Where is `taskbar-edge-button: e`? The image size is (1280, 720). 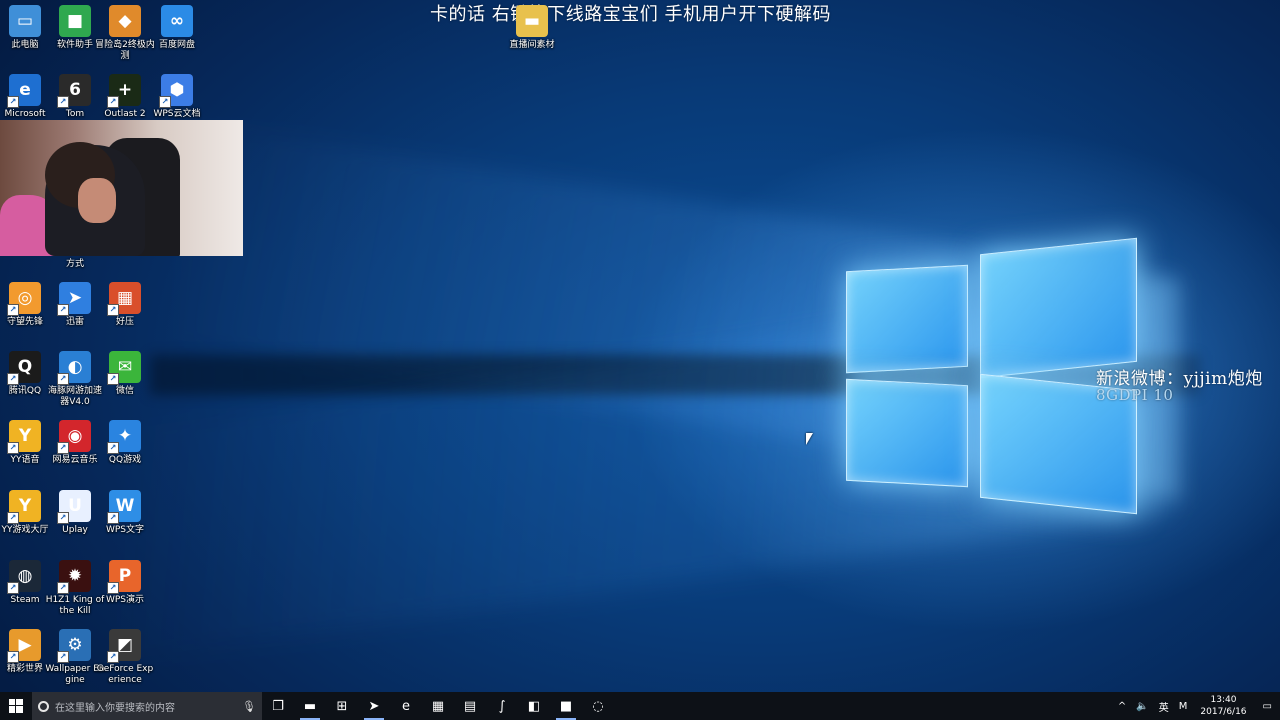 taskbar-edge-button: e is located at coordinates (406, 706).